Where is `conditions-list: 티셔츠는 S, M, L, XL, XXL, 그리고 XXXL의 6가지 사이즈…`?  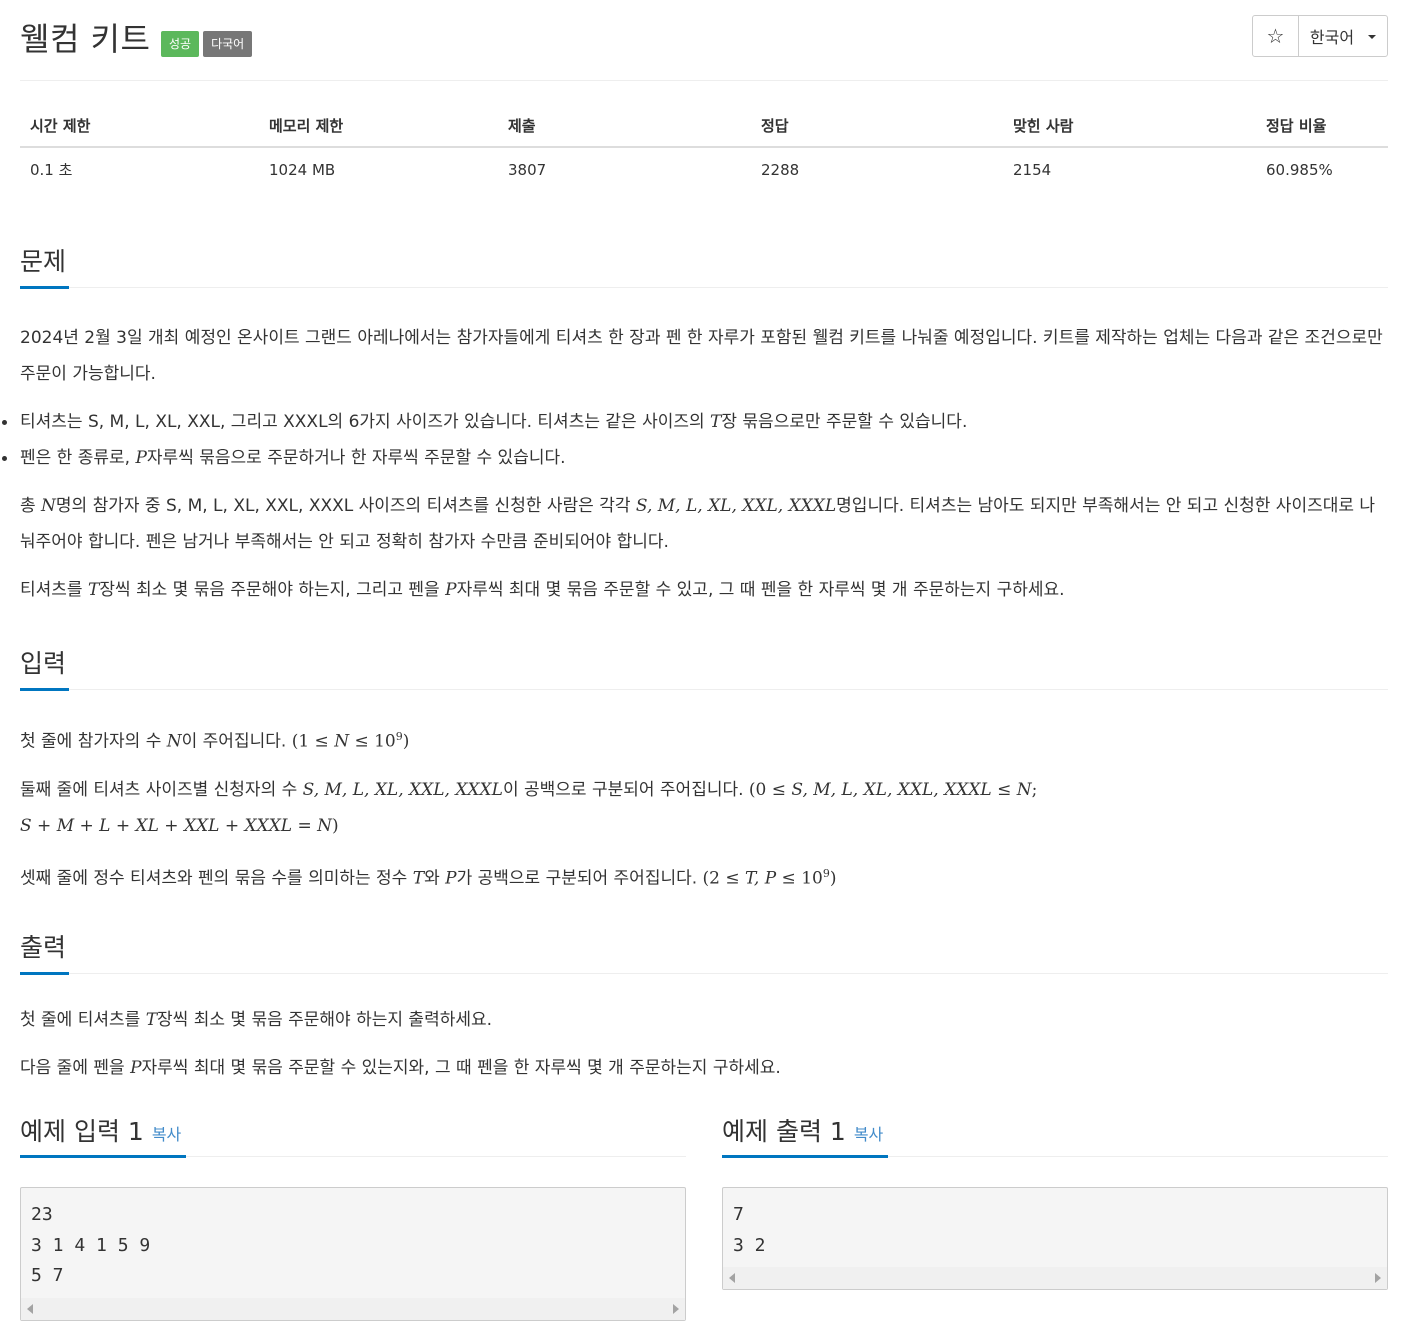 conditions-list: 티셔츠는 S, M, L, XL, XXL, 그리고 XXXL의 6가지 사이즈… is located at coordinates (695, 440).